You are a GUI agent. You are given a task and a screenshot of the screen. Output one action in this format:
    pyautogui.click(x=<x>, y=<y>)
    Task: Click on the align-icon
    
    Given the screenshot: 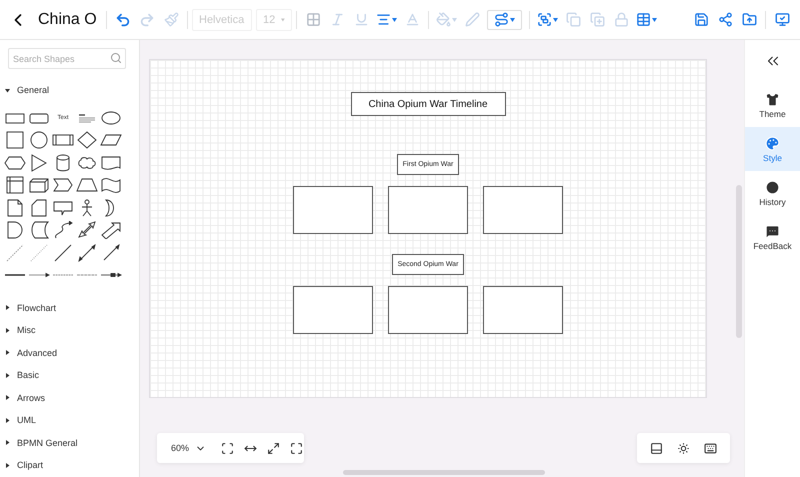 What is the action you would take?
    pyautogui.click(x=383, y=19)
    